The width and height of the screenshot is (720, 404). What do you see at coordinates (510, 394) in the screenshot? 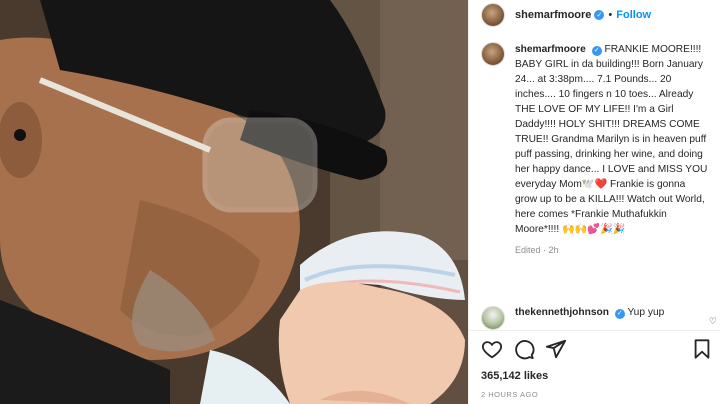
I see `post-timestamp: 2 HOURS AGO` at bounding box center [510, 394].